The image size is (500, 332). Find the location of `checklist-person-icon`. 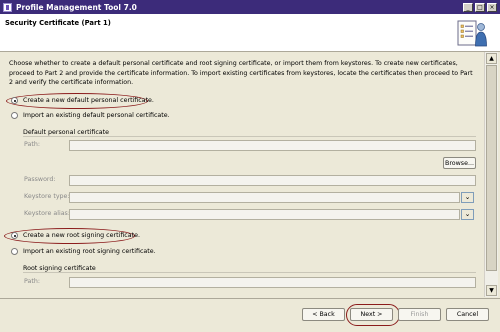

checklist-person-icon is located at coordinates (472, 33).